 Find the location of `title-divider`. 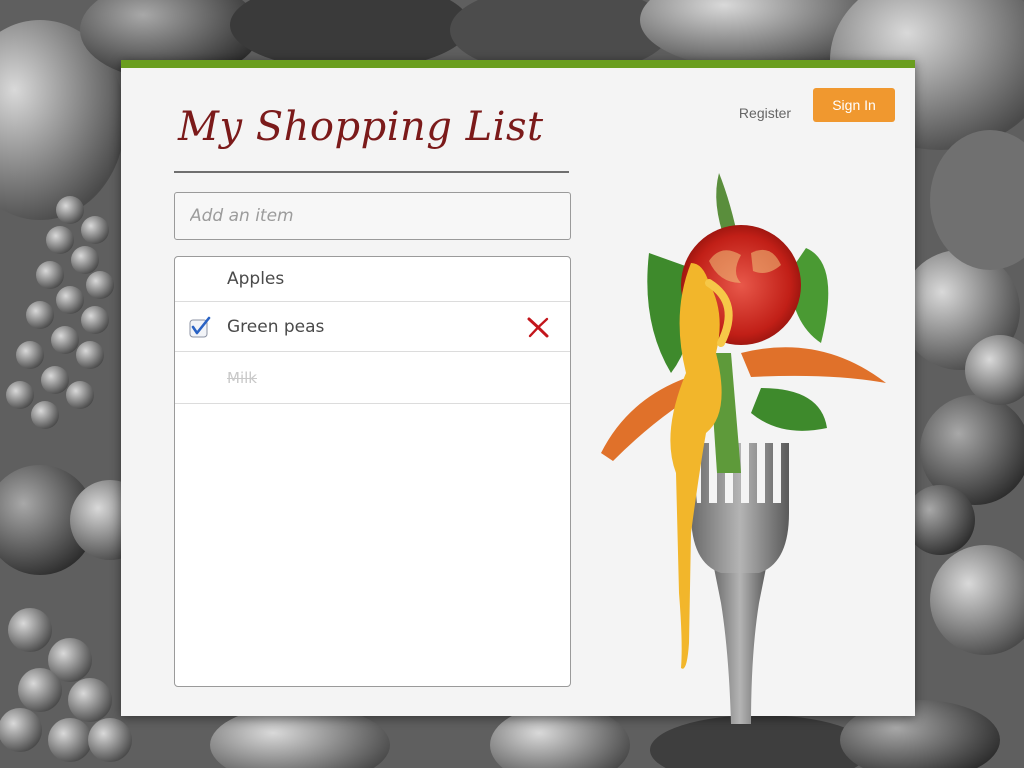

title-divider is located at coordinates (371, 172).